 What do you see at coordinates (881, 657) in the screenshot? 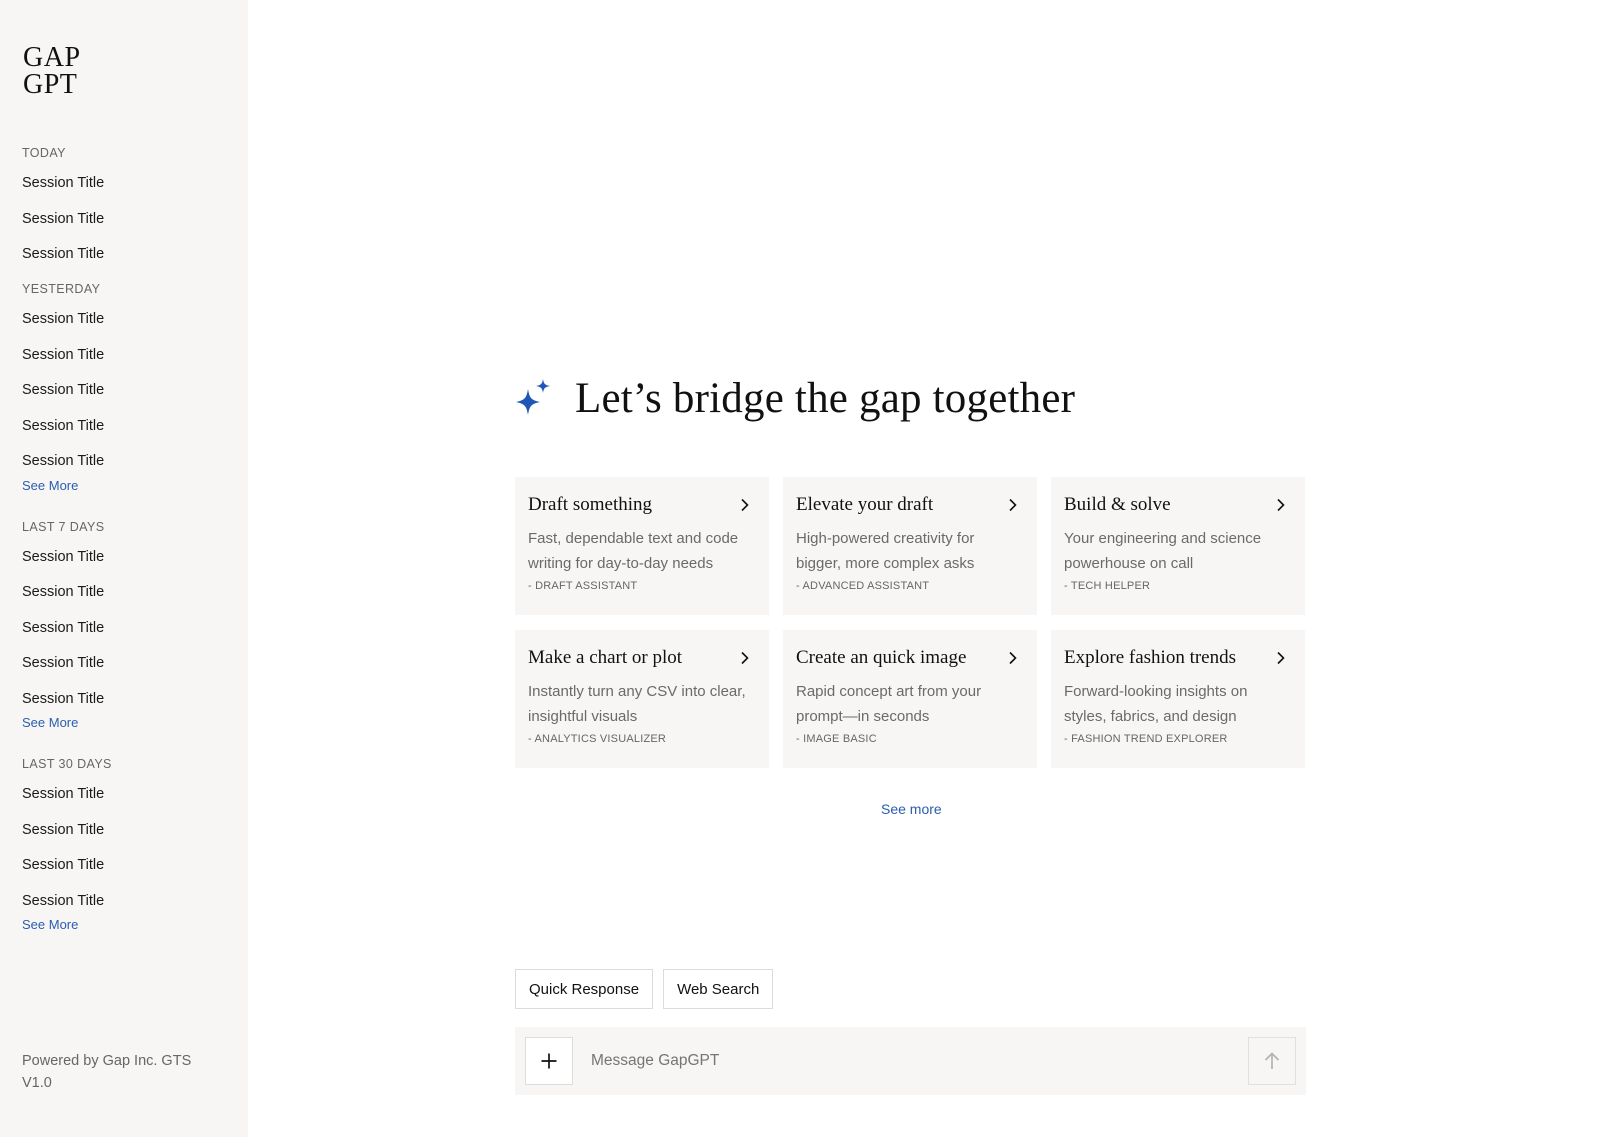
I see `card-title: Create an quick image` at bounding box center [881, 657].